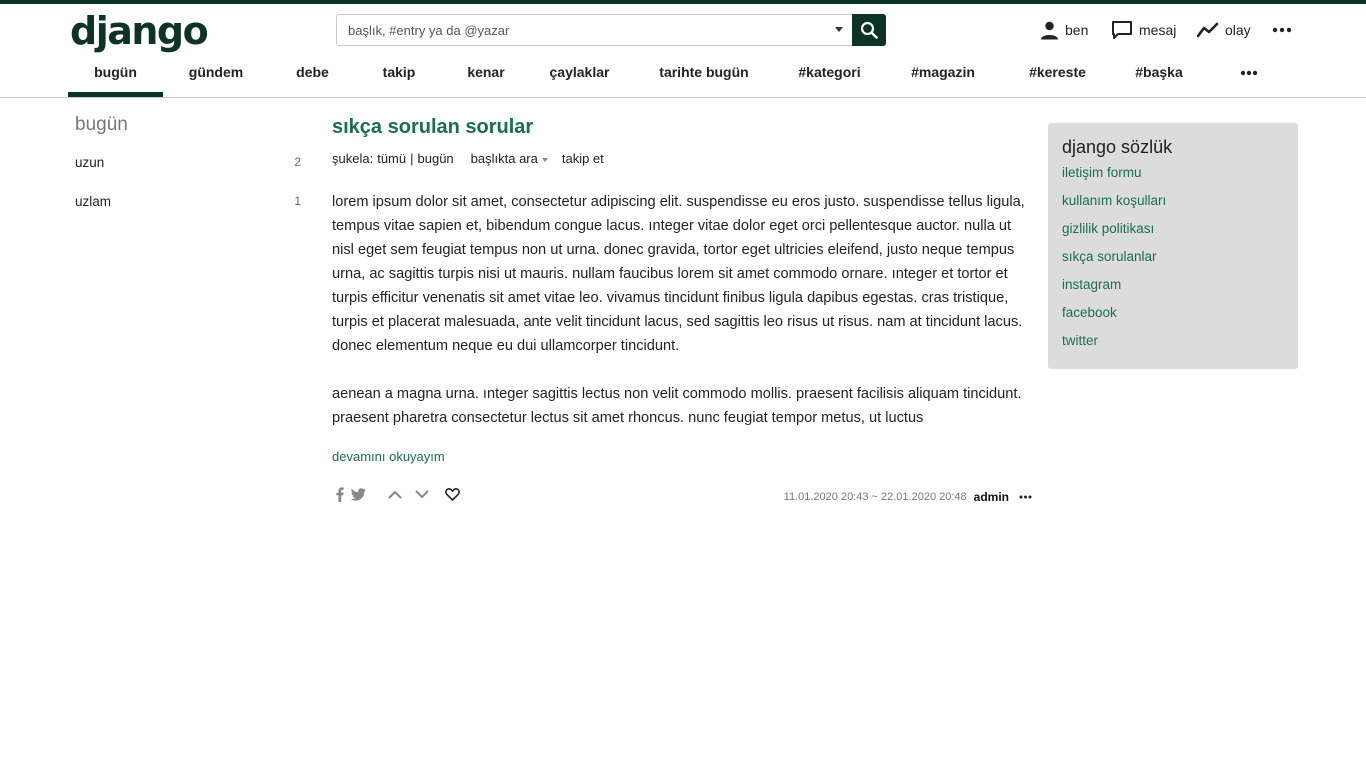 Image resolution: width=1366 pixels, height=768 pixels. What do you see at coordinates (829, 77) in the screenshot?
I see `tab-kategori: #kategori` at bounding box center [829, 77].